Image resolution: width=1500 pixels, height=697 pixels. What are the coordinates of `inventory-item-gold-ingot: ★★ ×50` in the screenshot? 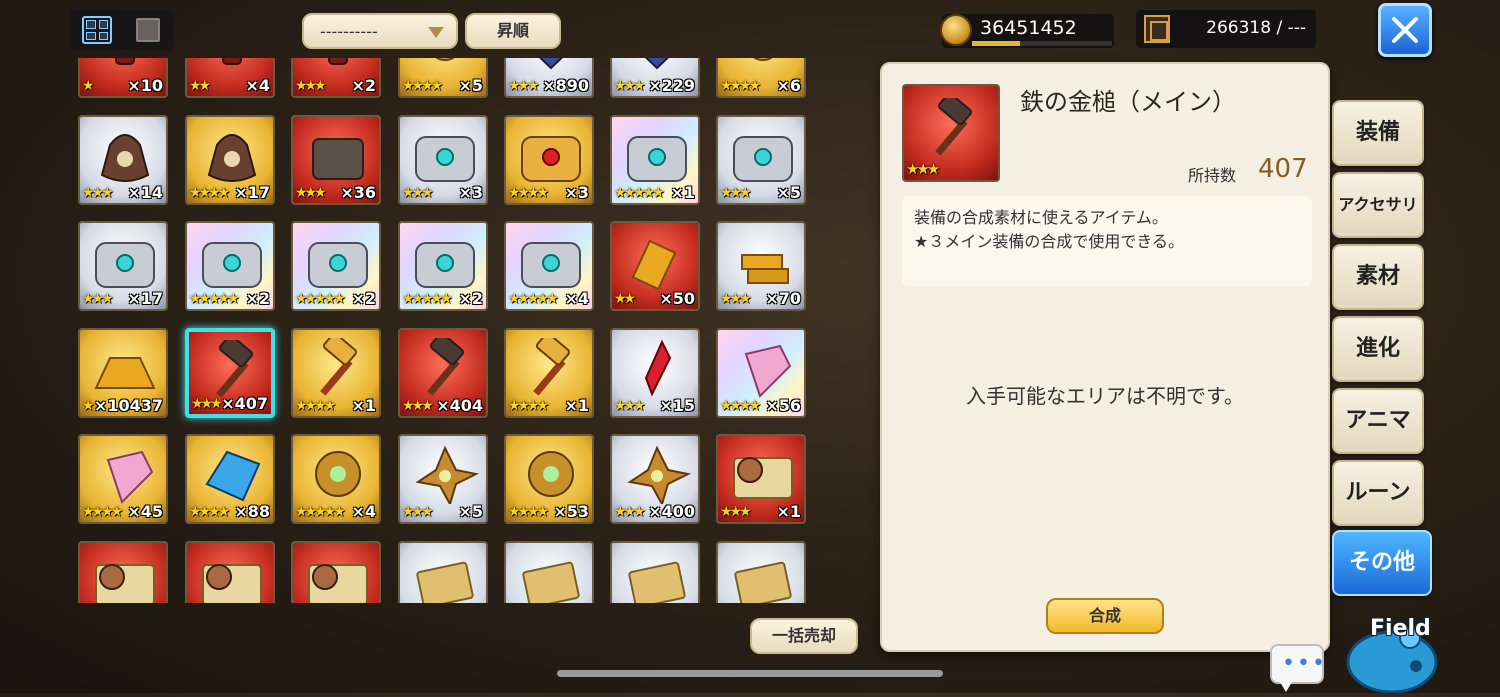 It's located at (655, 266).